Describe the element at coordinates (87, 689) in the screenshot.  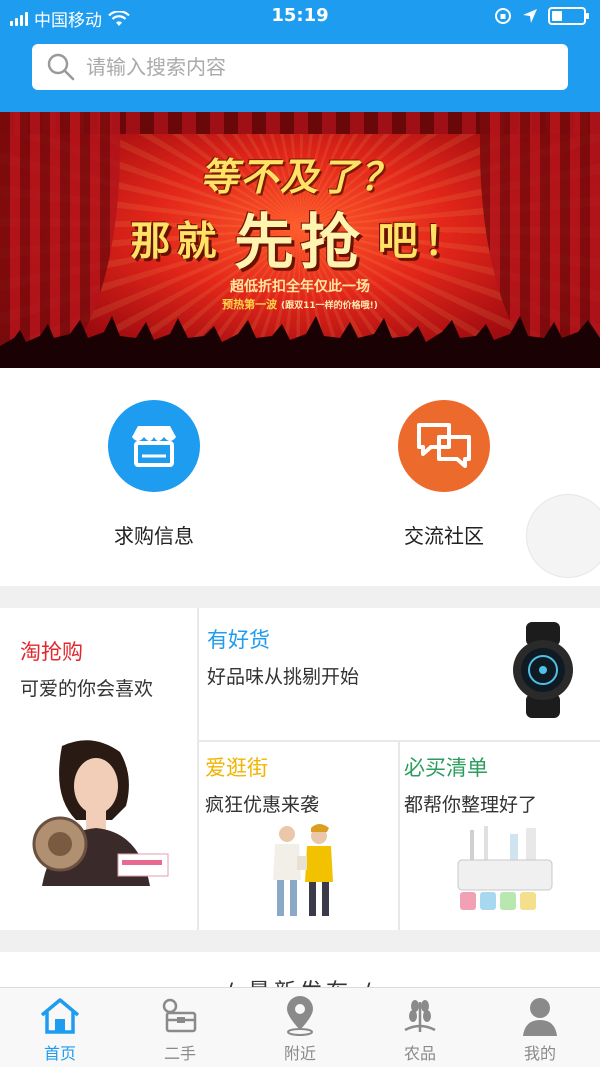
I see `promo-subtitle: 可爱的你会喜欢` at that location.